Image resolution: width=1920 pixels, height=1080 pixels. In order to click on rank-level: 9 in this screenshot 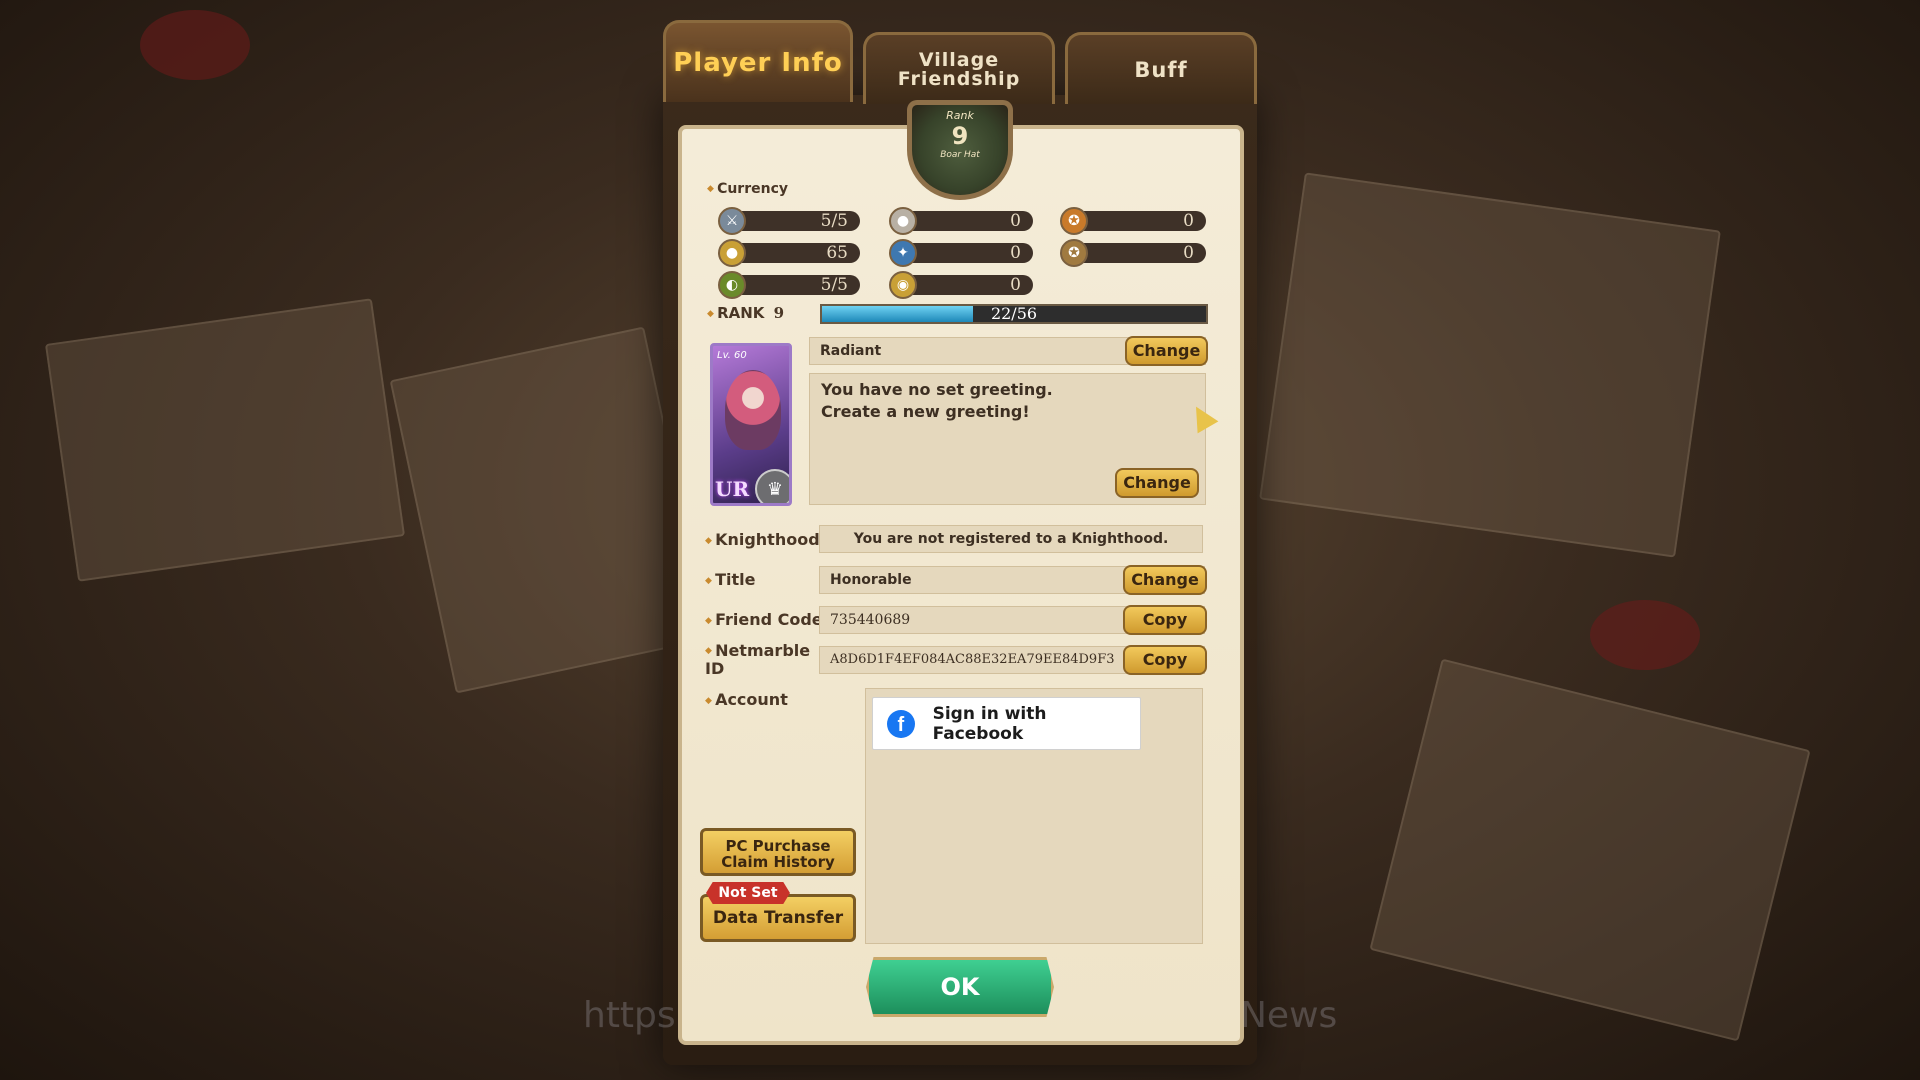, I will do `click(779, 313)`.